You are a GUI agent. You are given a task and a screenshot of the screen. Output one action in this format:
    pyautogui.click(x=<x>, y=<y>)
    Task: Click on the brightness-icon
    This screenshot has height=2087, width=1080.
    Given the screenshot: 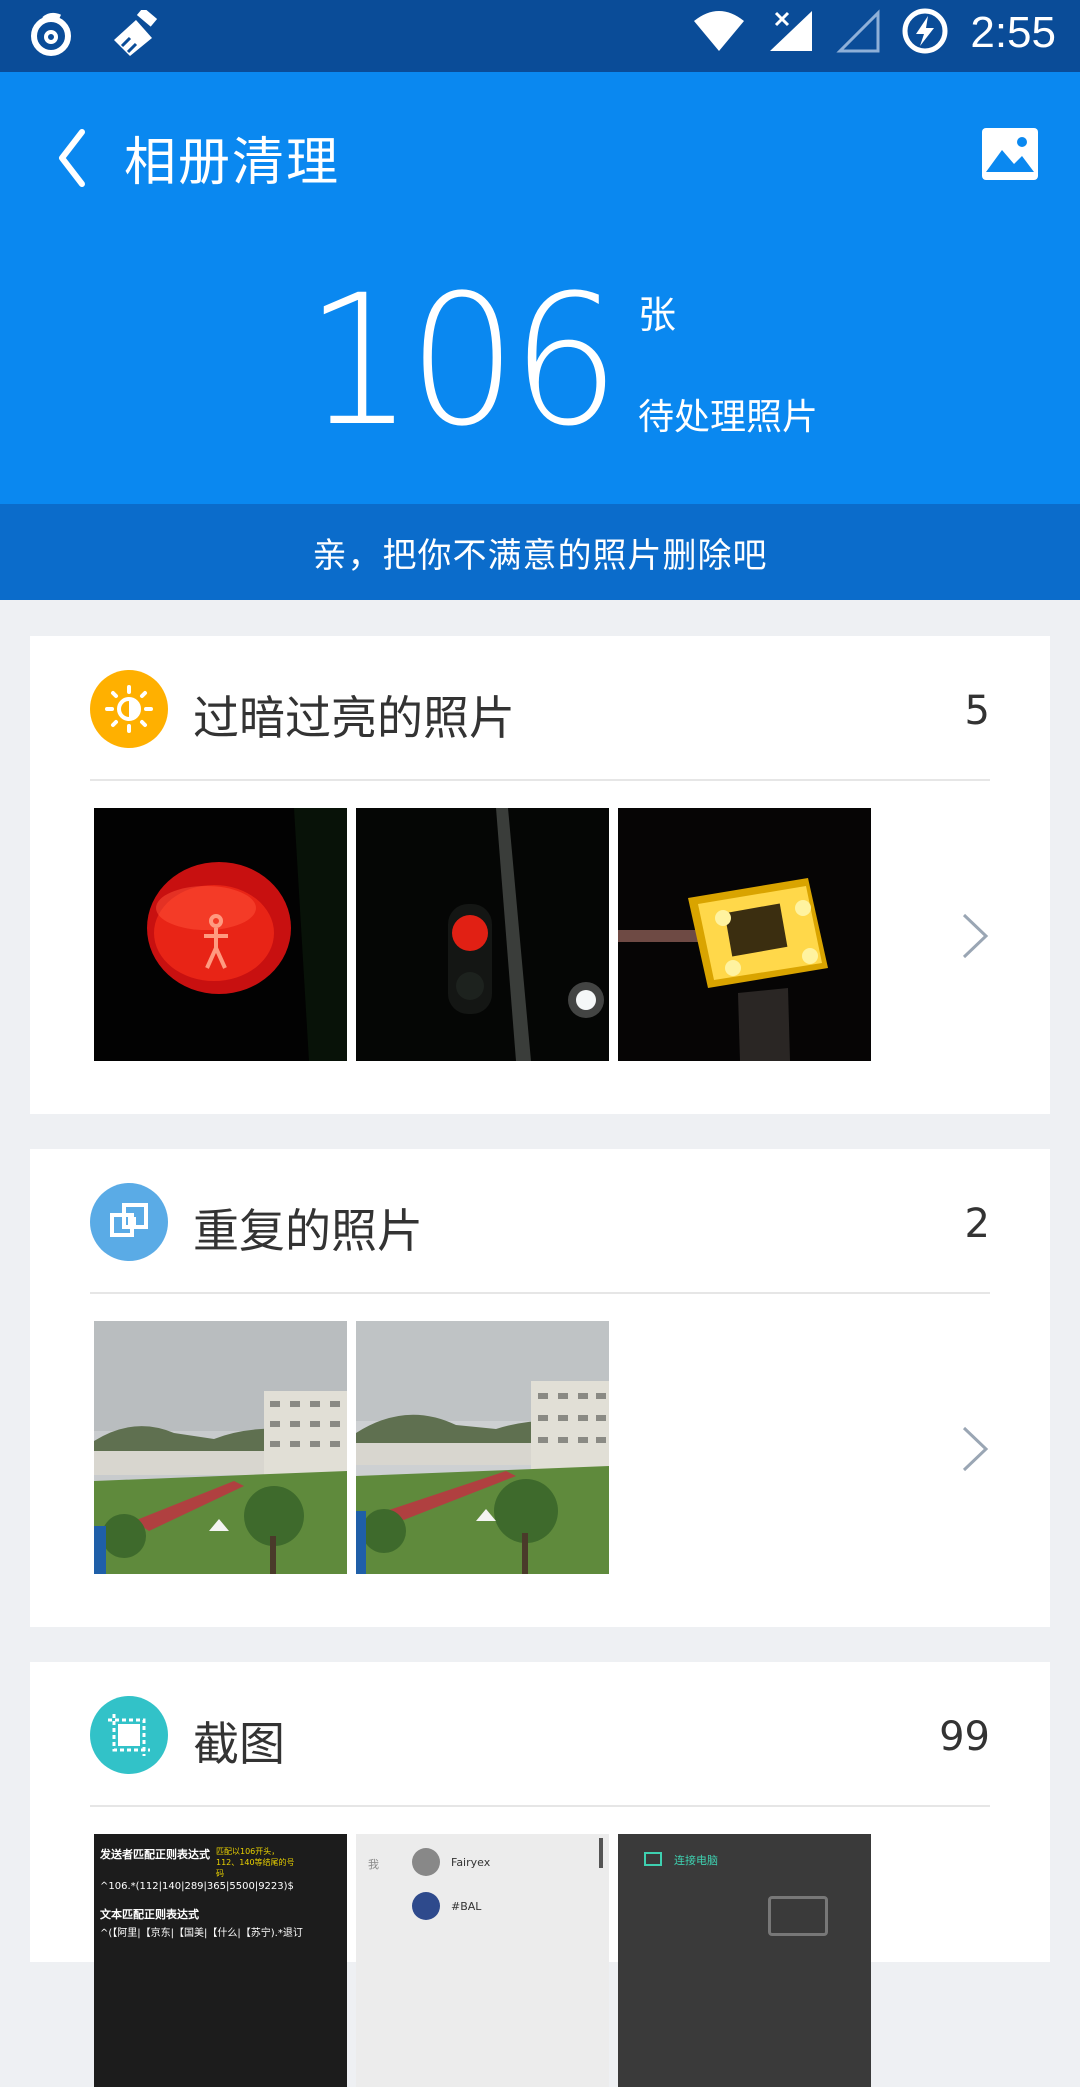 What is the action you would take?
    pyautogui.click(x=129, y=709)
    